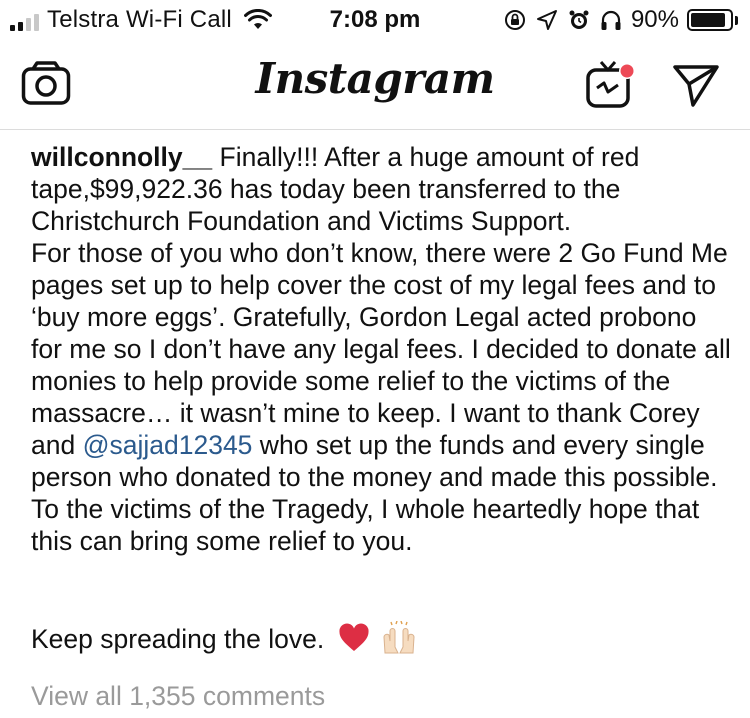 This screenshot has width=750, height=718. I want to click on closing-text: Keep spreading the love., so click(178, 639).